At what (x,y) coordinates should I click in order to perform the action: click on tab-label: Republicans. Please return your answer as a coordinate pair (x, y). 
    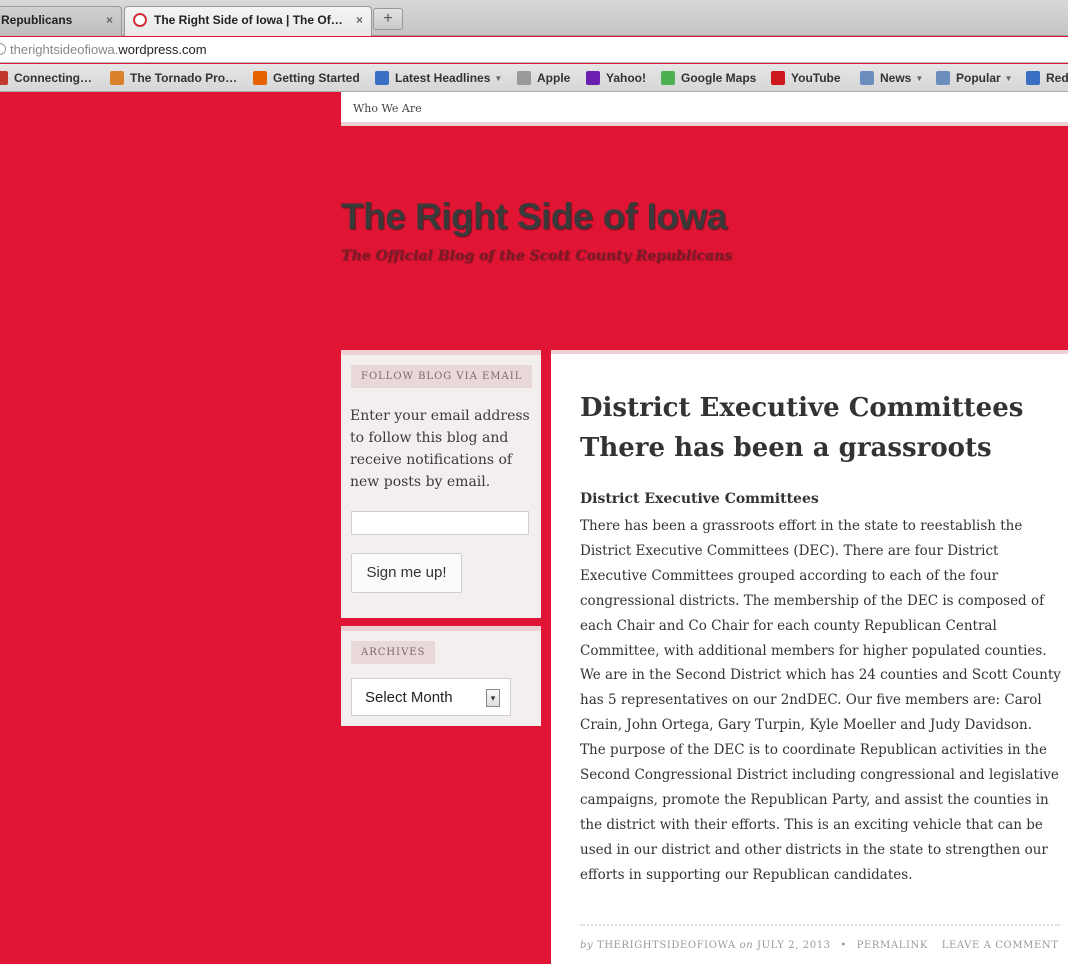
    Looking at the image, I should click on (37, 20).